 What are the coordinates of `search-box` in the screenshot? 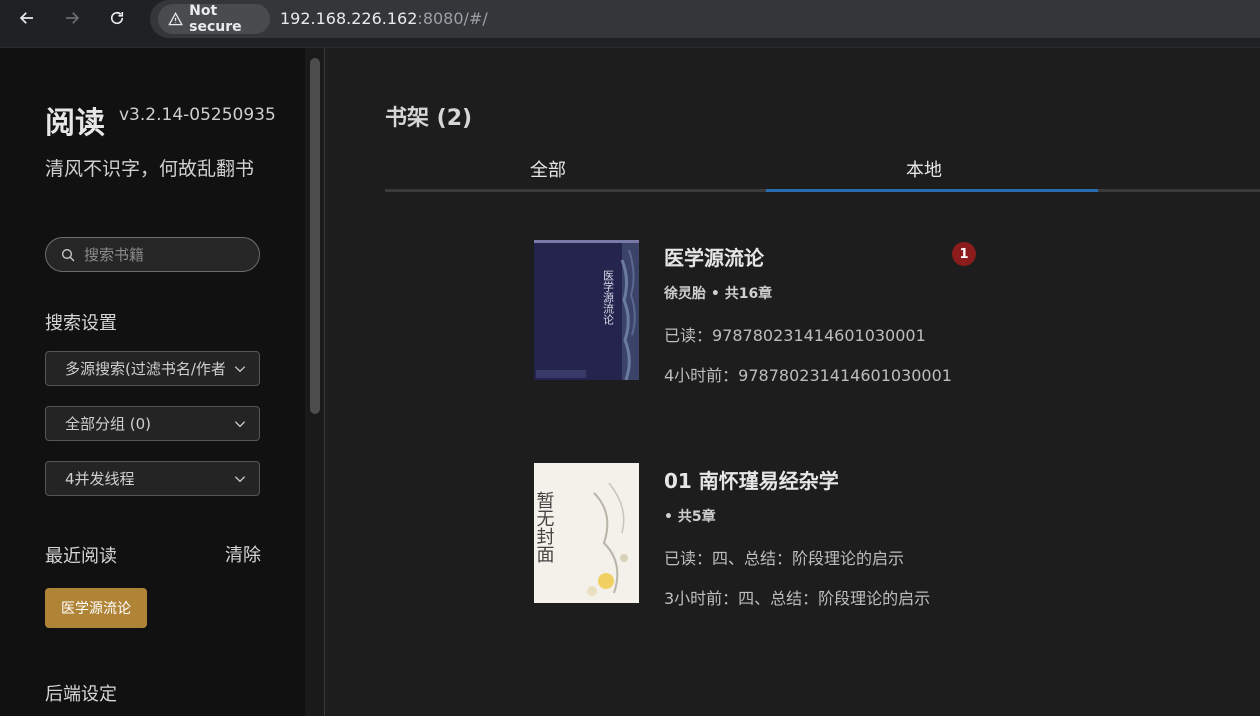 It's located at (152, 254).